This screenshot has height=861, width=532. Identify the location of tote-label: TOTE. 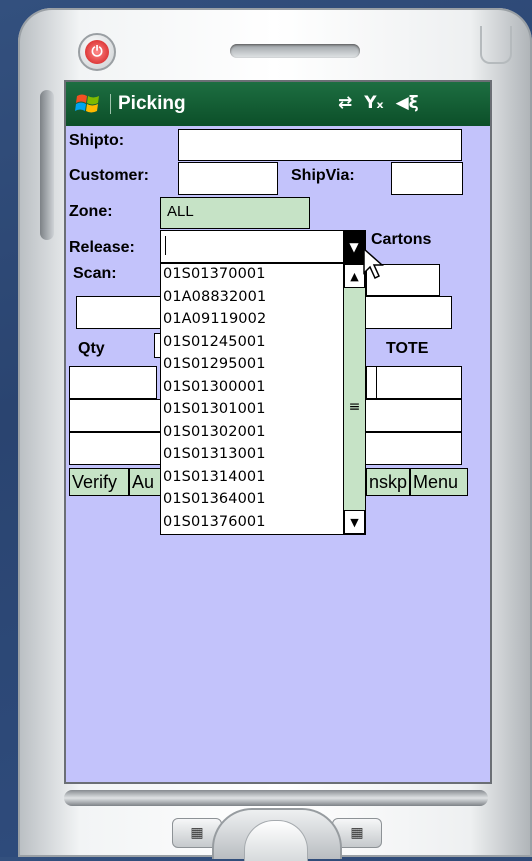
(407, 348).